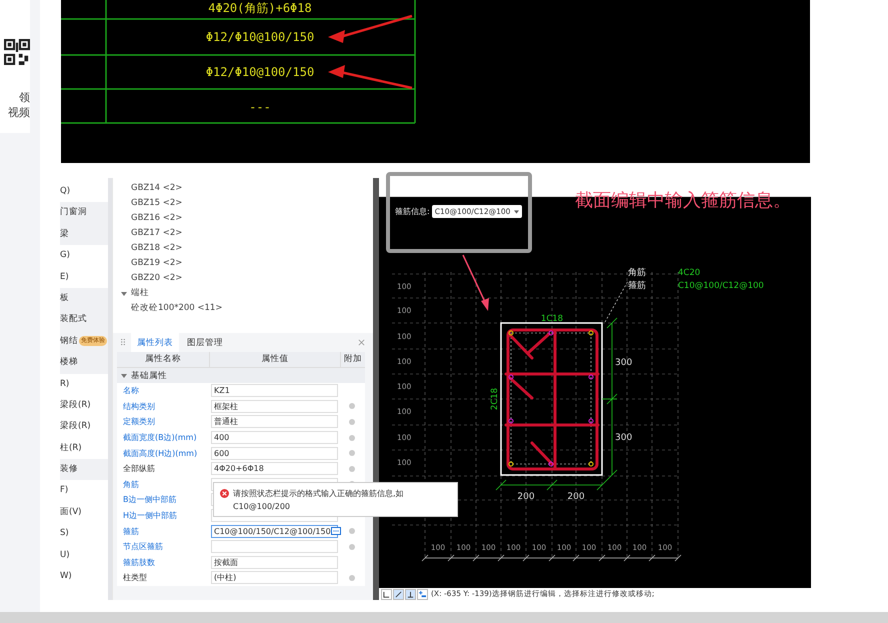 The height and width of the screenshot is (623, 888). Describe the element at coordinates (353, 359) in the screenshot. I see `column-header: 附加` at that location.